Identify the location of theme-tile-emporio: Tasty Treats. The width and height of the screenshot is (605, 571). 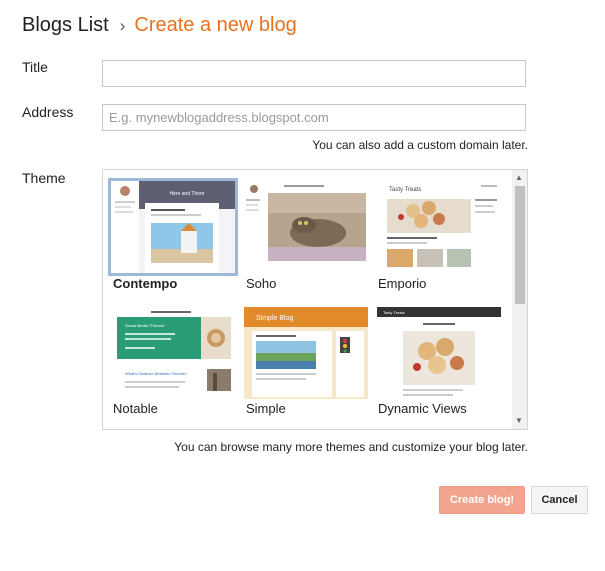
(439, 227).